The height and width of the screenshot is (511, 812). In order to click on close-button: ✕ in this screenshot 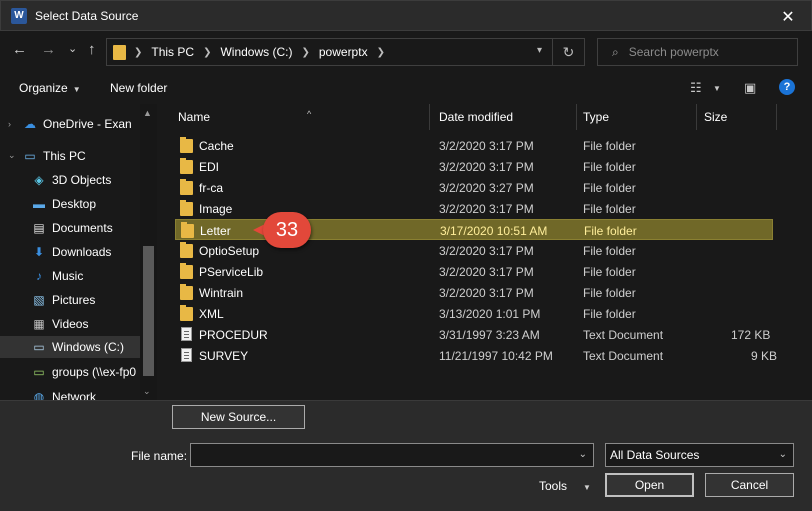, I will do `click(788, 16)`.